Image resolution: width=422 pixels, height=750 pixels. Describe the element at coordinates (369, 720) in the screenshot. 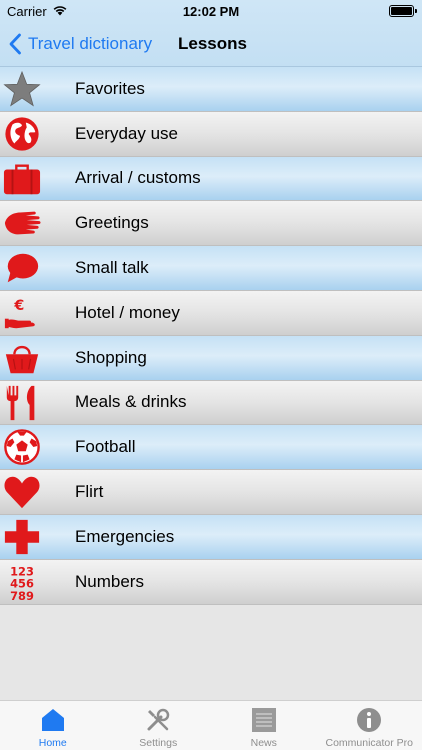

I see `info-icon` at that location.